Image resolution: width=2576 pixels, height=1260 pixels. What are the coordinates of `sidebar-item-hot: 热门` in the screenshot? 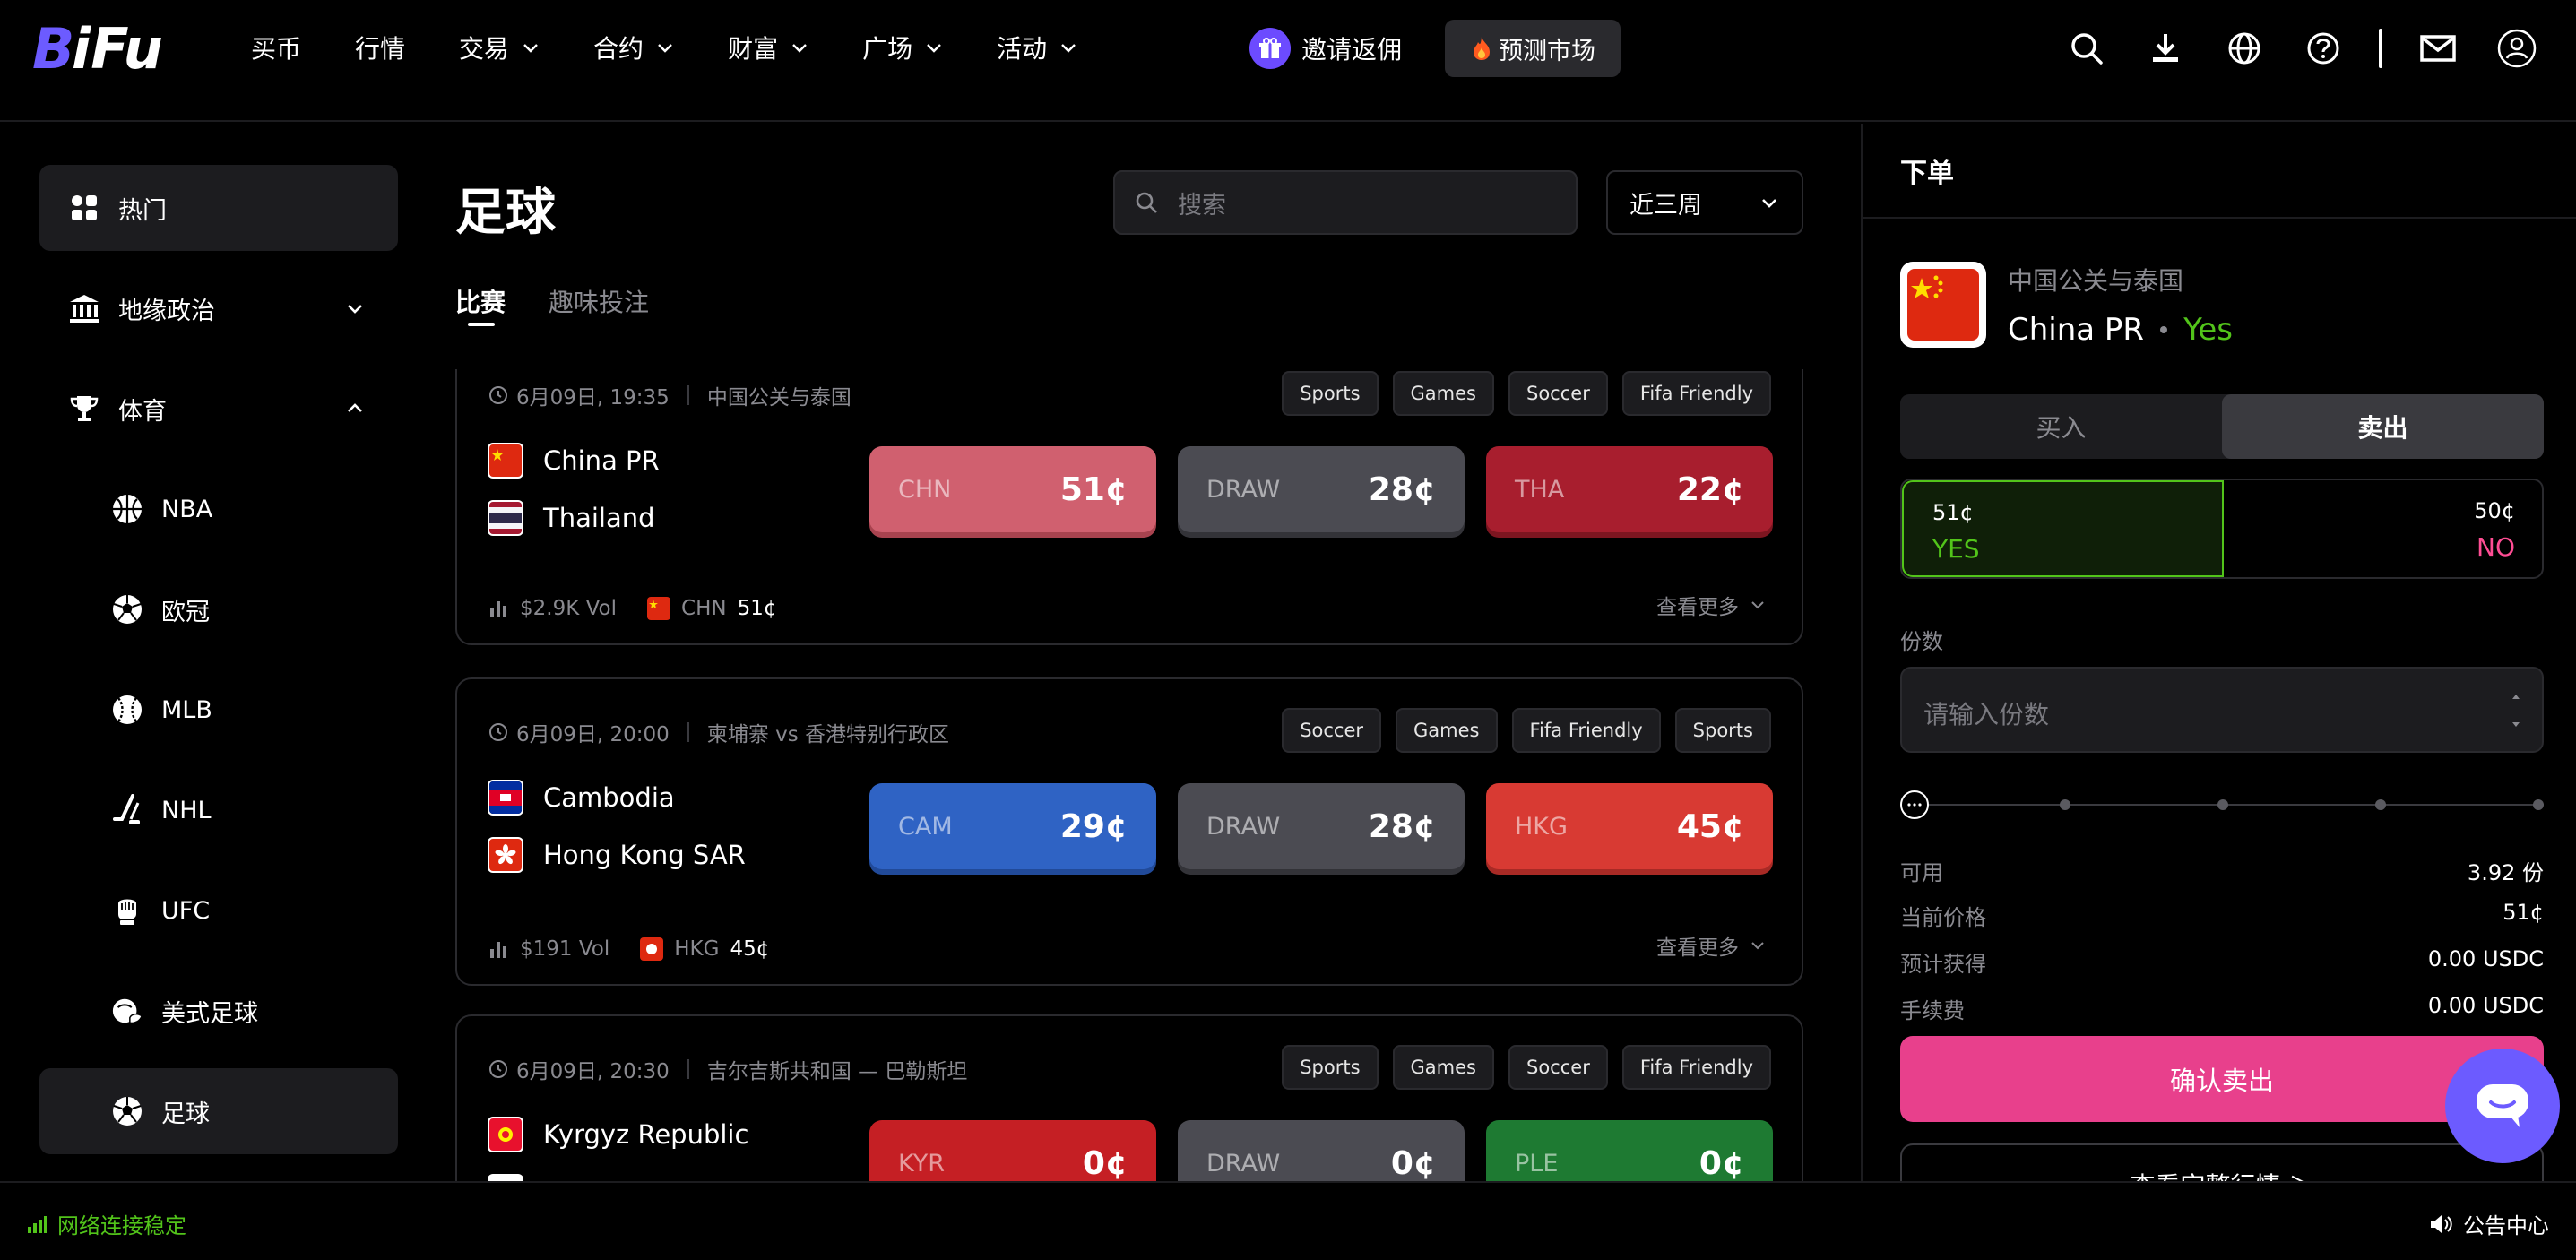 It's located at (218, 208).